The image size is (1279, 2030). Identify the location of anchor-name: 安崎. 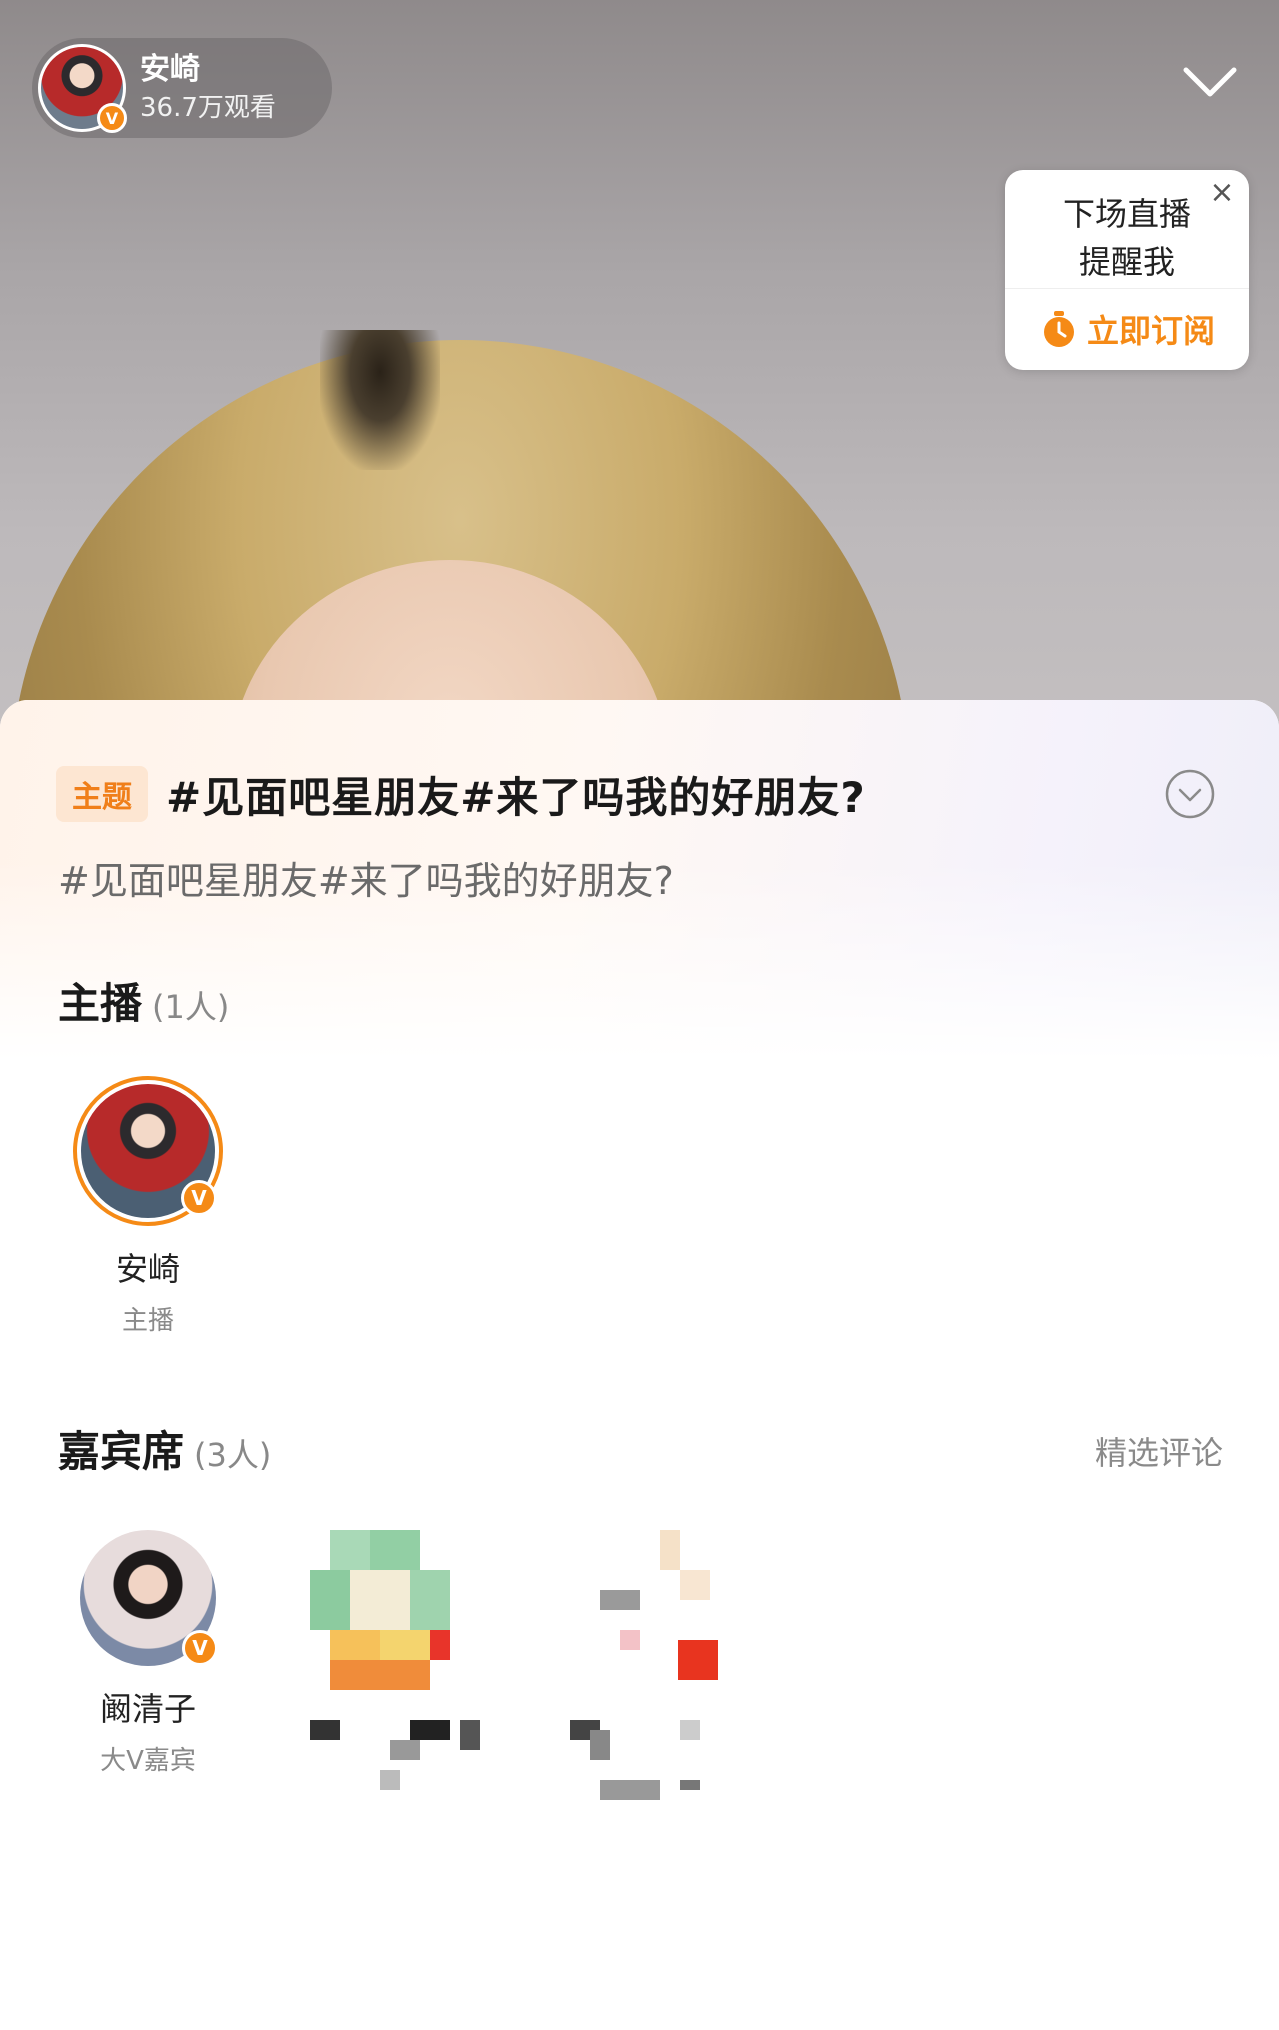
(170, 69).